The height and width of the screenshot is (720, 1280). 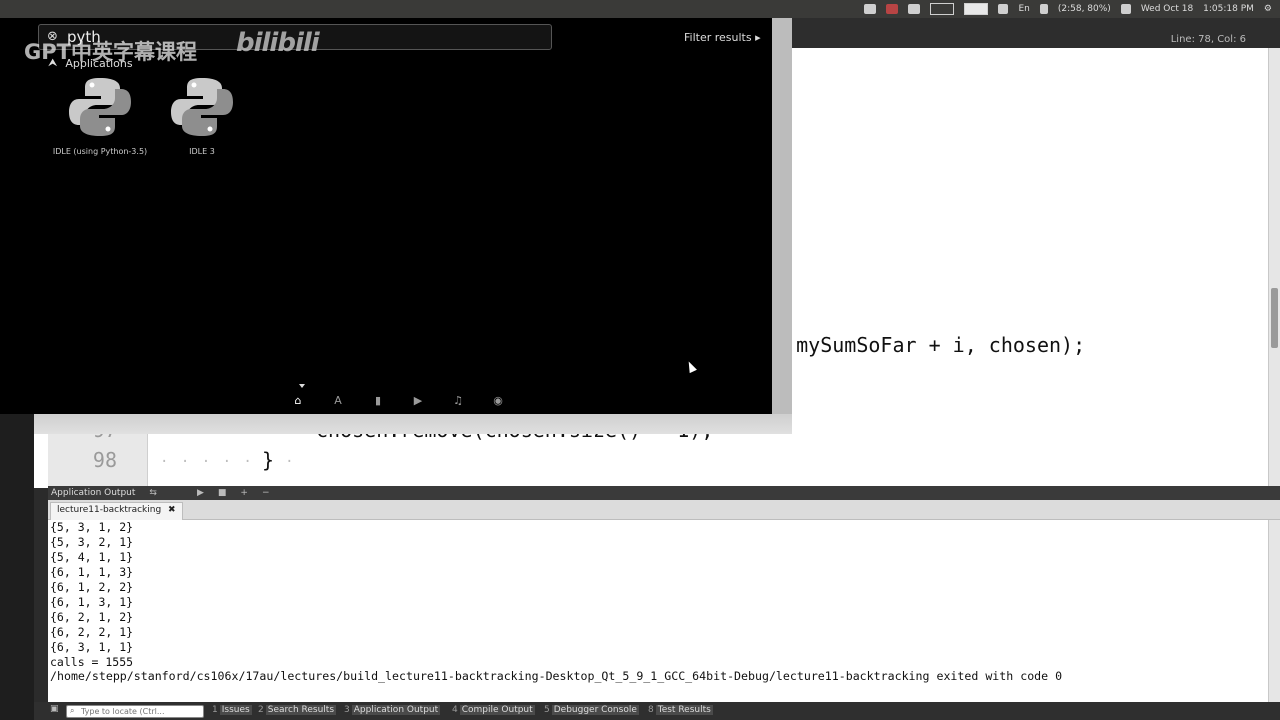 What do you see at coordinates (651, 710) in the screenshot?
I see `pane-number: 8` at bounding box center [651, 710].